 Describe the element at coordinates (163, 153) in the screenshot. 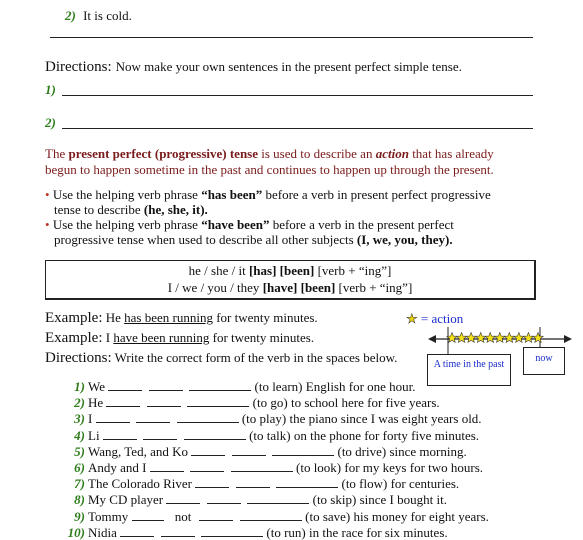

I see `definition-term: present perfect (progressive) tense` at that location.